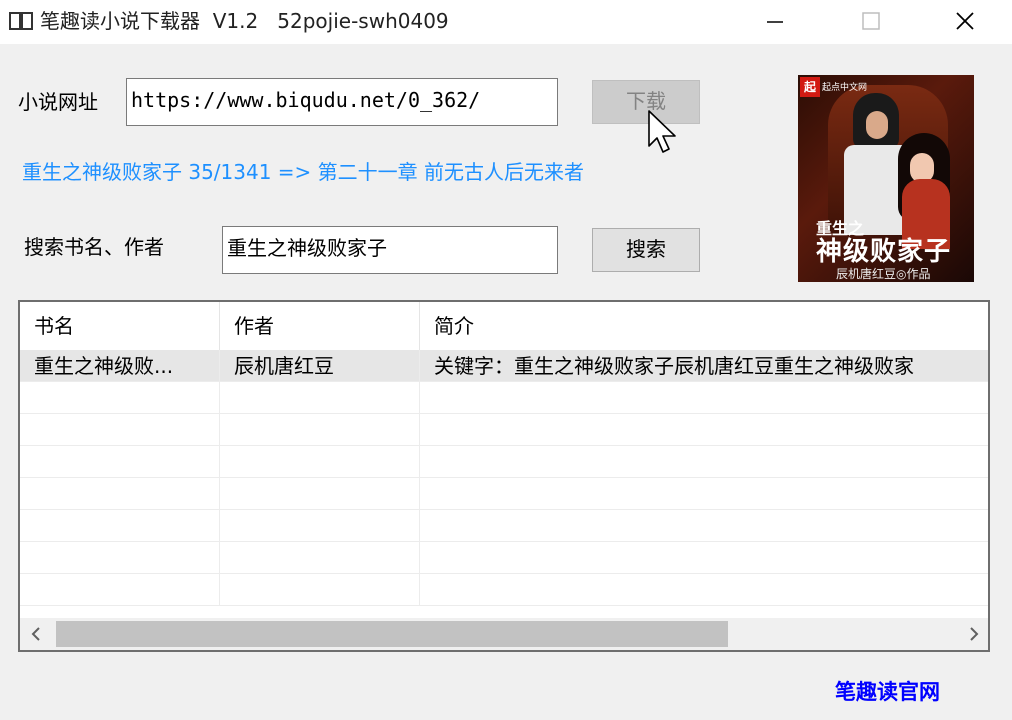  Describe the element at coordinates (646, 250) in the screenshot. I see `search-button: 搜索` at that location.